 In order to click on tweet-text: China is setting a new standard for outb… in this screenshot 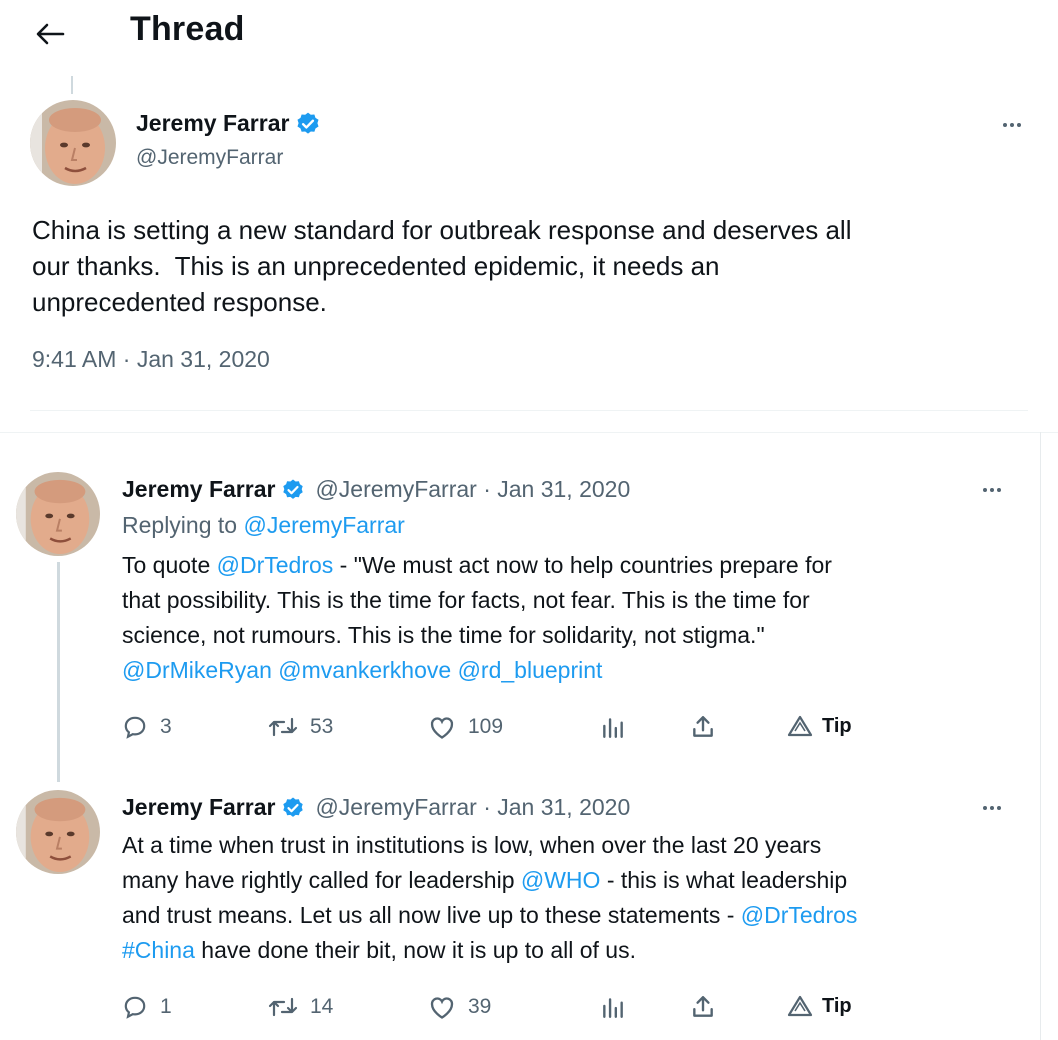, I will do `click(442, 266)`.